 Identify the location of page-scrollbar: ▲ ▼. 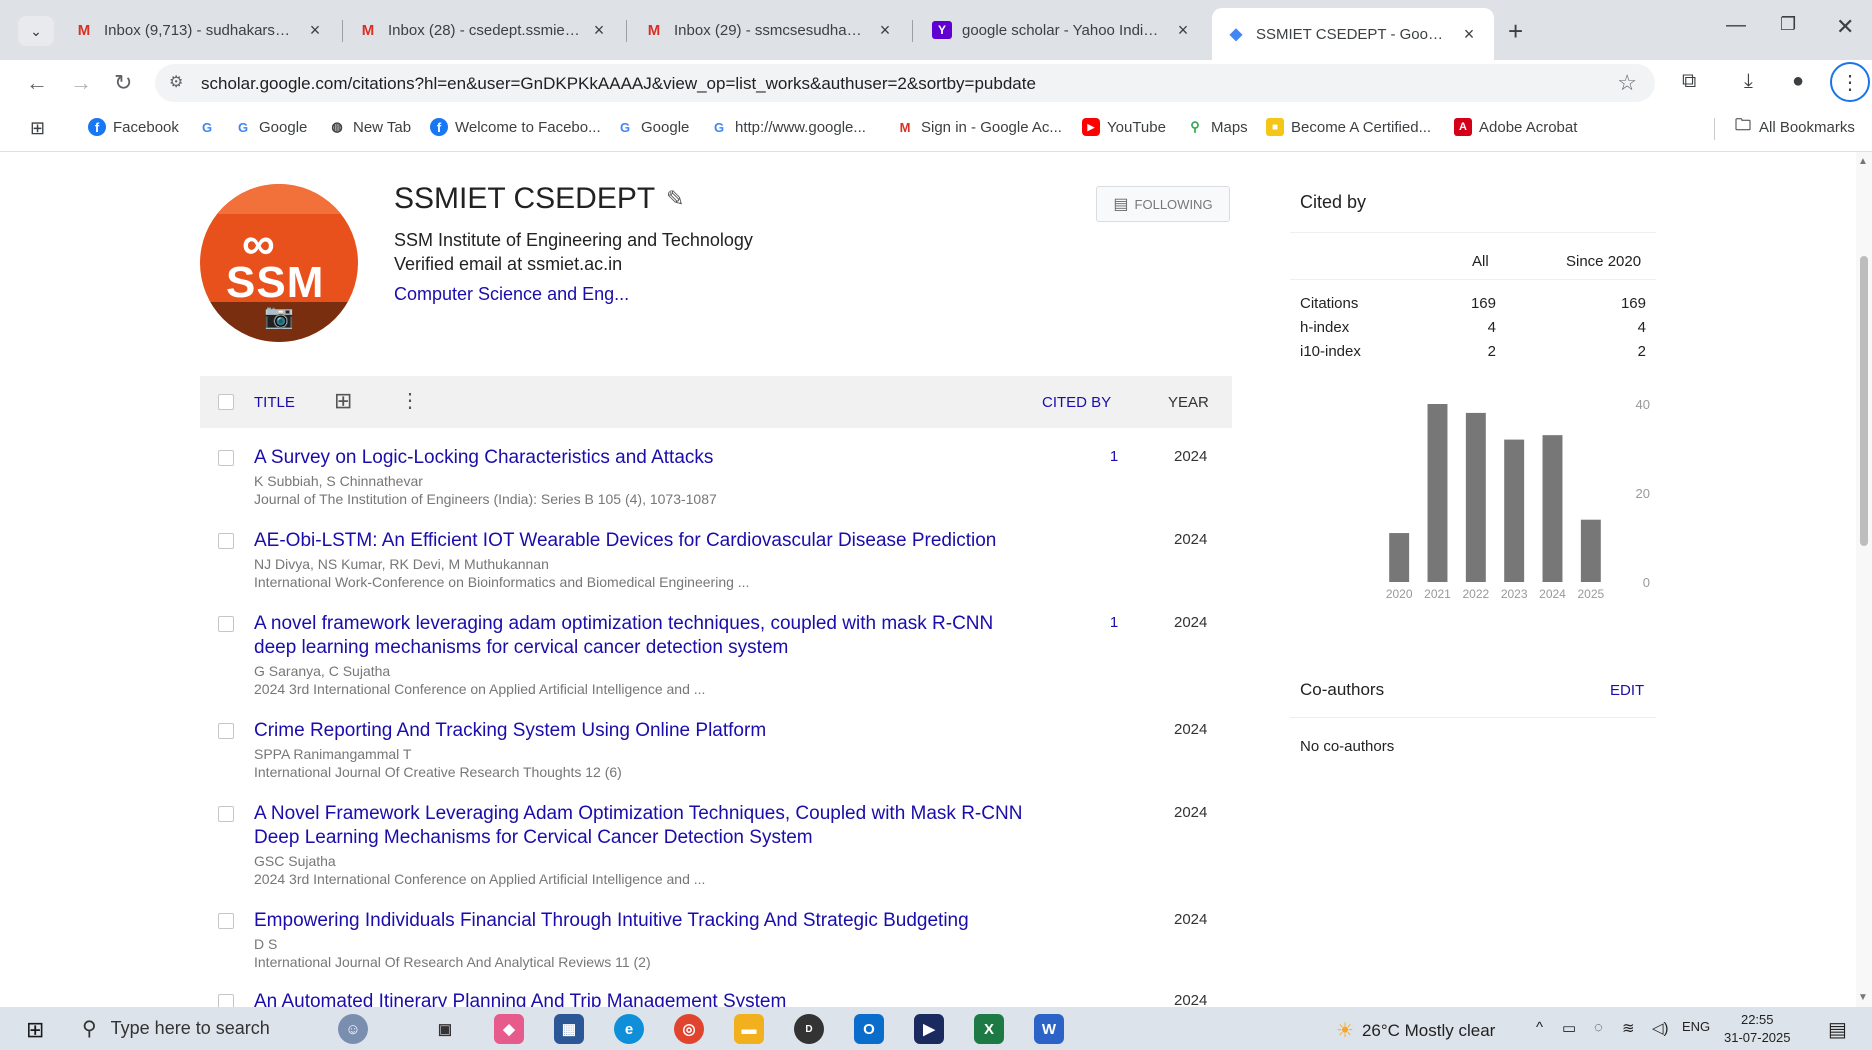
(1864, 579).